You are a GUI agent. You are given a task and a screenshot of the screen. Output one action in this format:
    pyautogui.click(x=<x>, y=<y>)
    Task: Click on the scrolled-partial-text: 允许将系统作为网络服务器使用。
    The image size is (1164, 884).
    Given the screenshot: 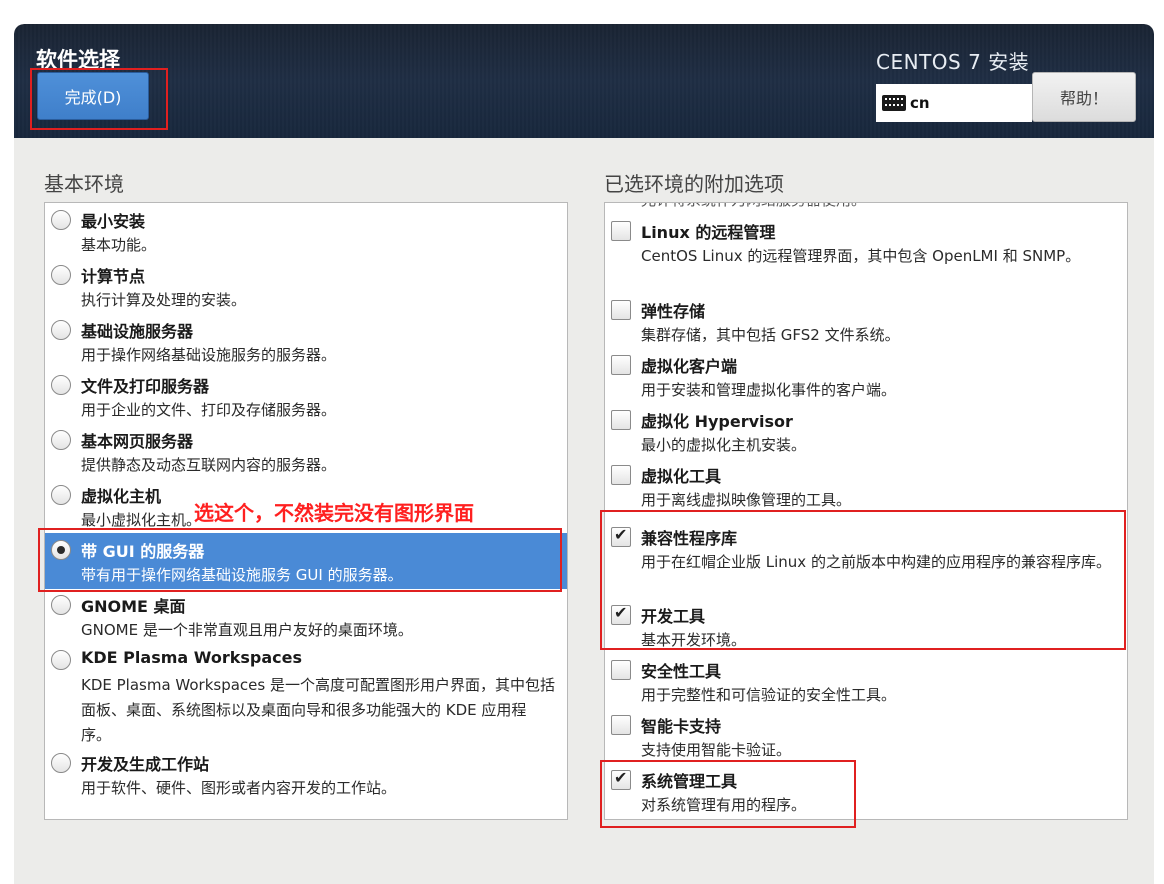 What is the action you would take?
    pyautogui.click(x=753, y=206)
    